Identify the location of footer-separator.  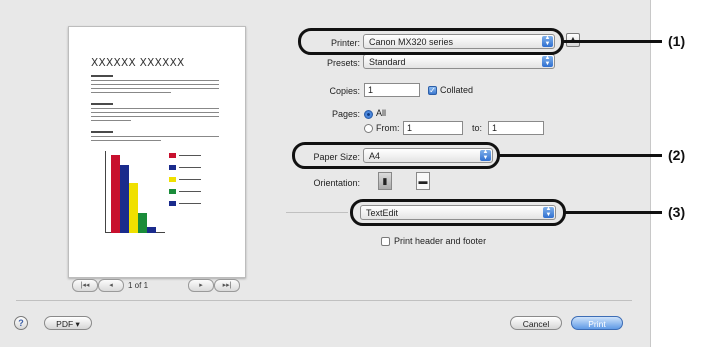
(324, 300).